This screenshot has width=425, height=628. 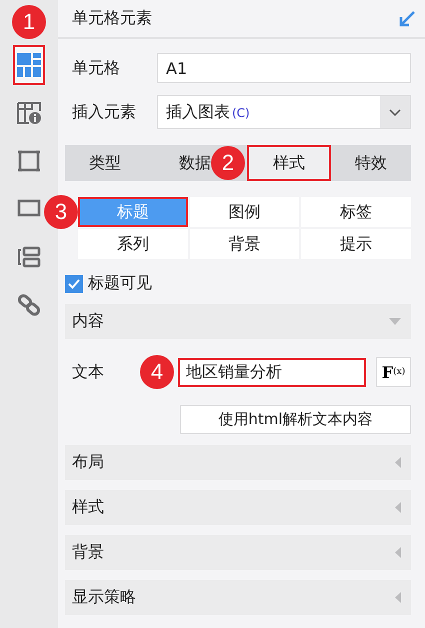 I want to click on section-header: 布局, so click(x=238, y=462).